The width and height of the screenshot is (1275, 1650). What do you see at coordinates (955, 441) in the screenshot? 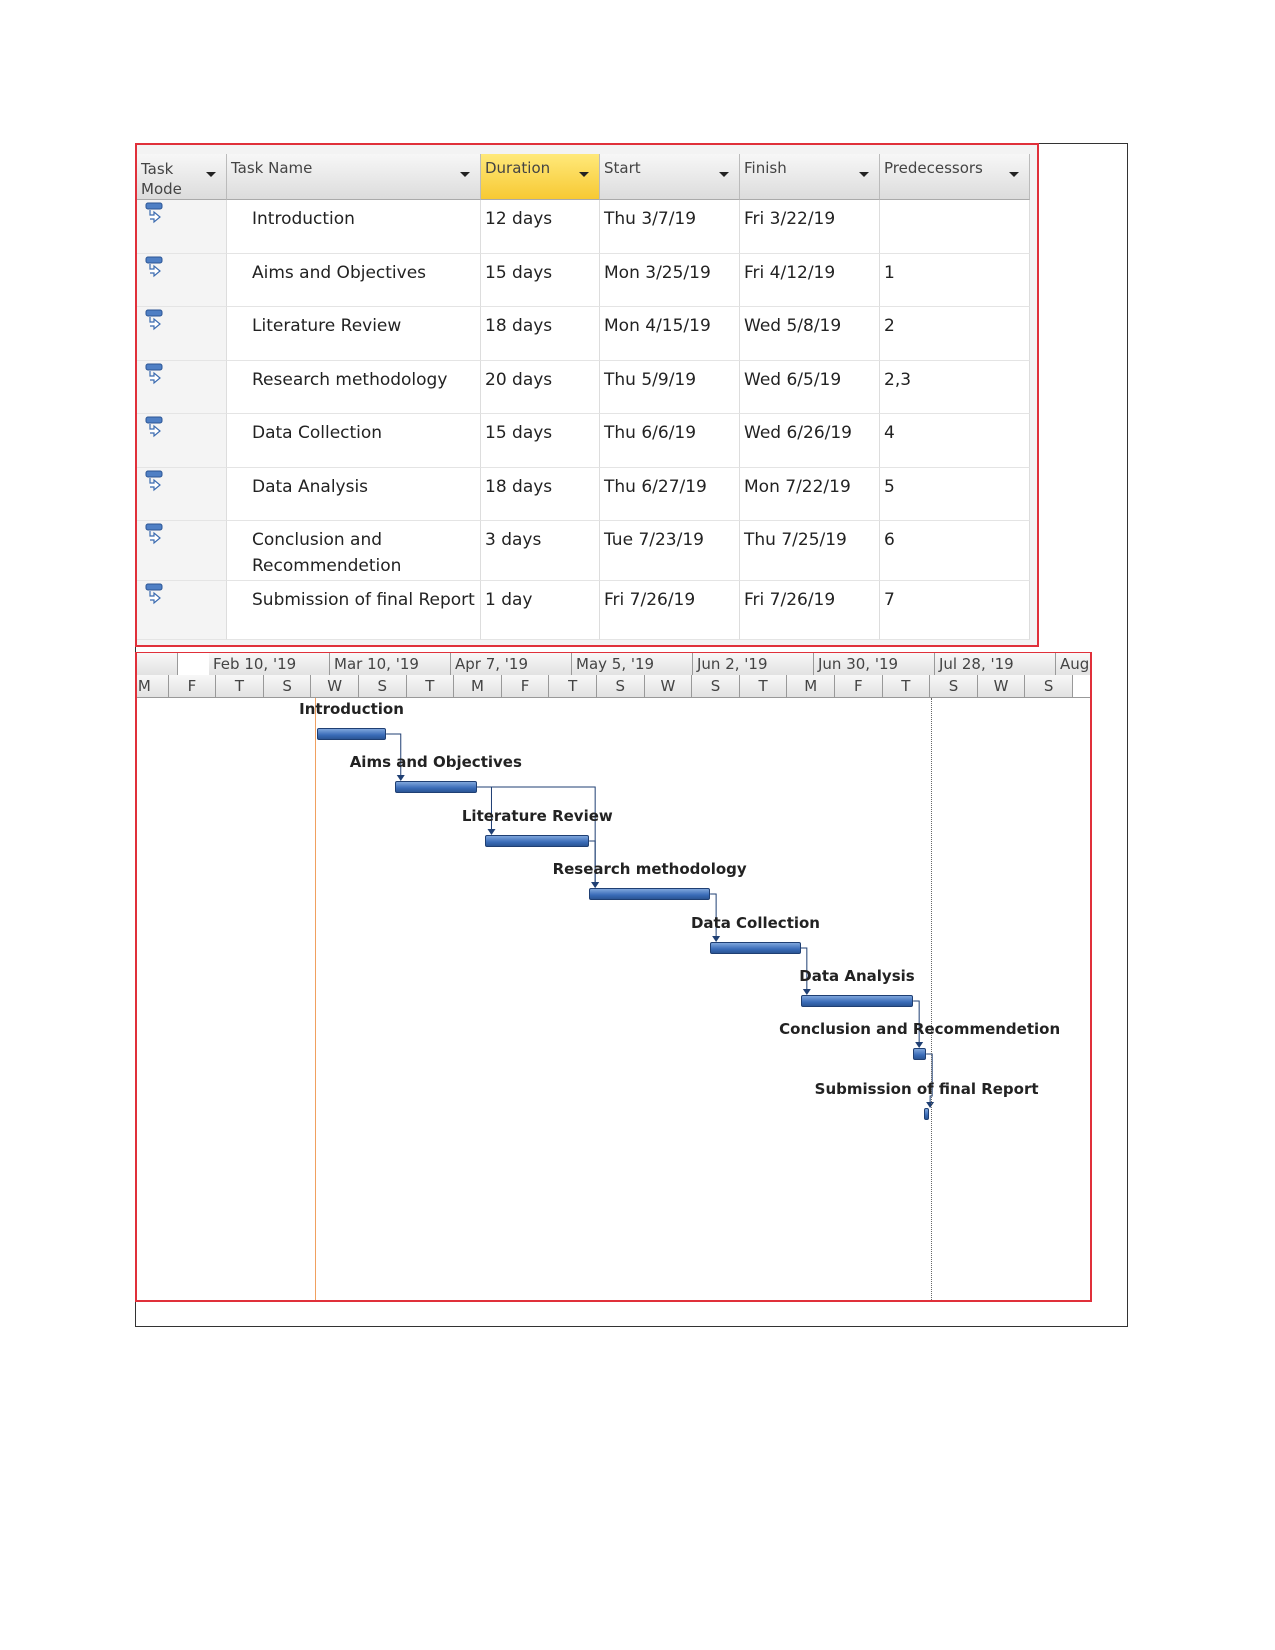
I see `task-predecessors-cell: 4` at bounding box center [955, 441].